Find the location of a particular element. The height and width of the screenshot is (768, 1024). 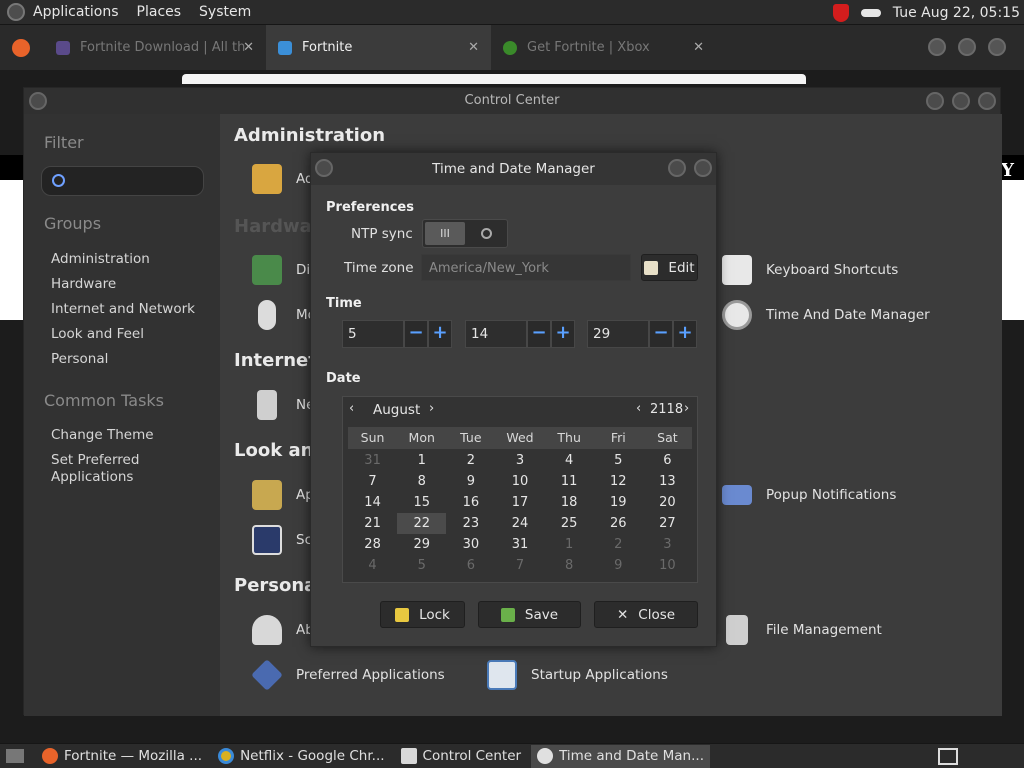

ntp-sync-toggle: III is located at coordinates (465, 233).